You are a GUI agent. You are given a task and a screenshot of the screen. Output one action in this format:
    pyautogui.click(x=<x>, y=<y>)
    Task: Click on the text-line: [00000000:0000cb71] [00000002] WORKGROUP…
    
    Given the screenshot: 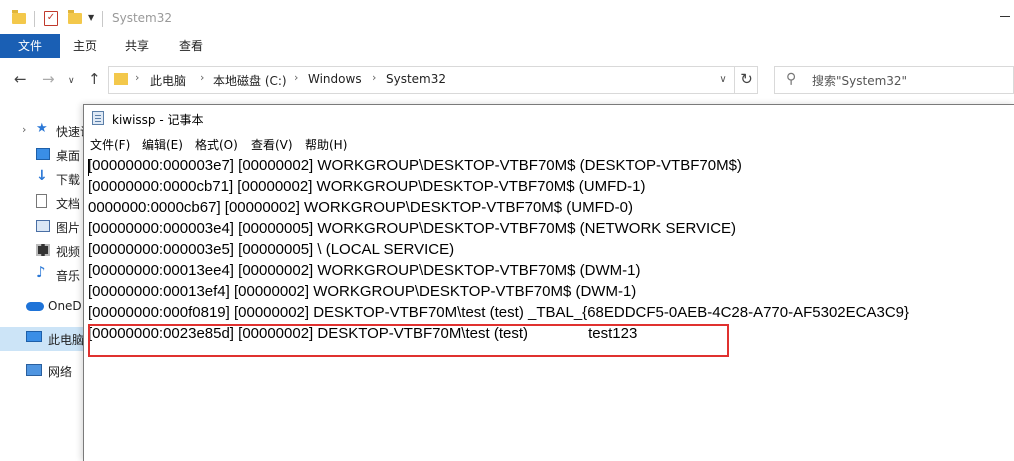 What is the action you would take?
    pyautogui.click(x=367, y=186)
    